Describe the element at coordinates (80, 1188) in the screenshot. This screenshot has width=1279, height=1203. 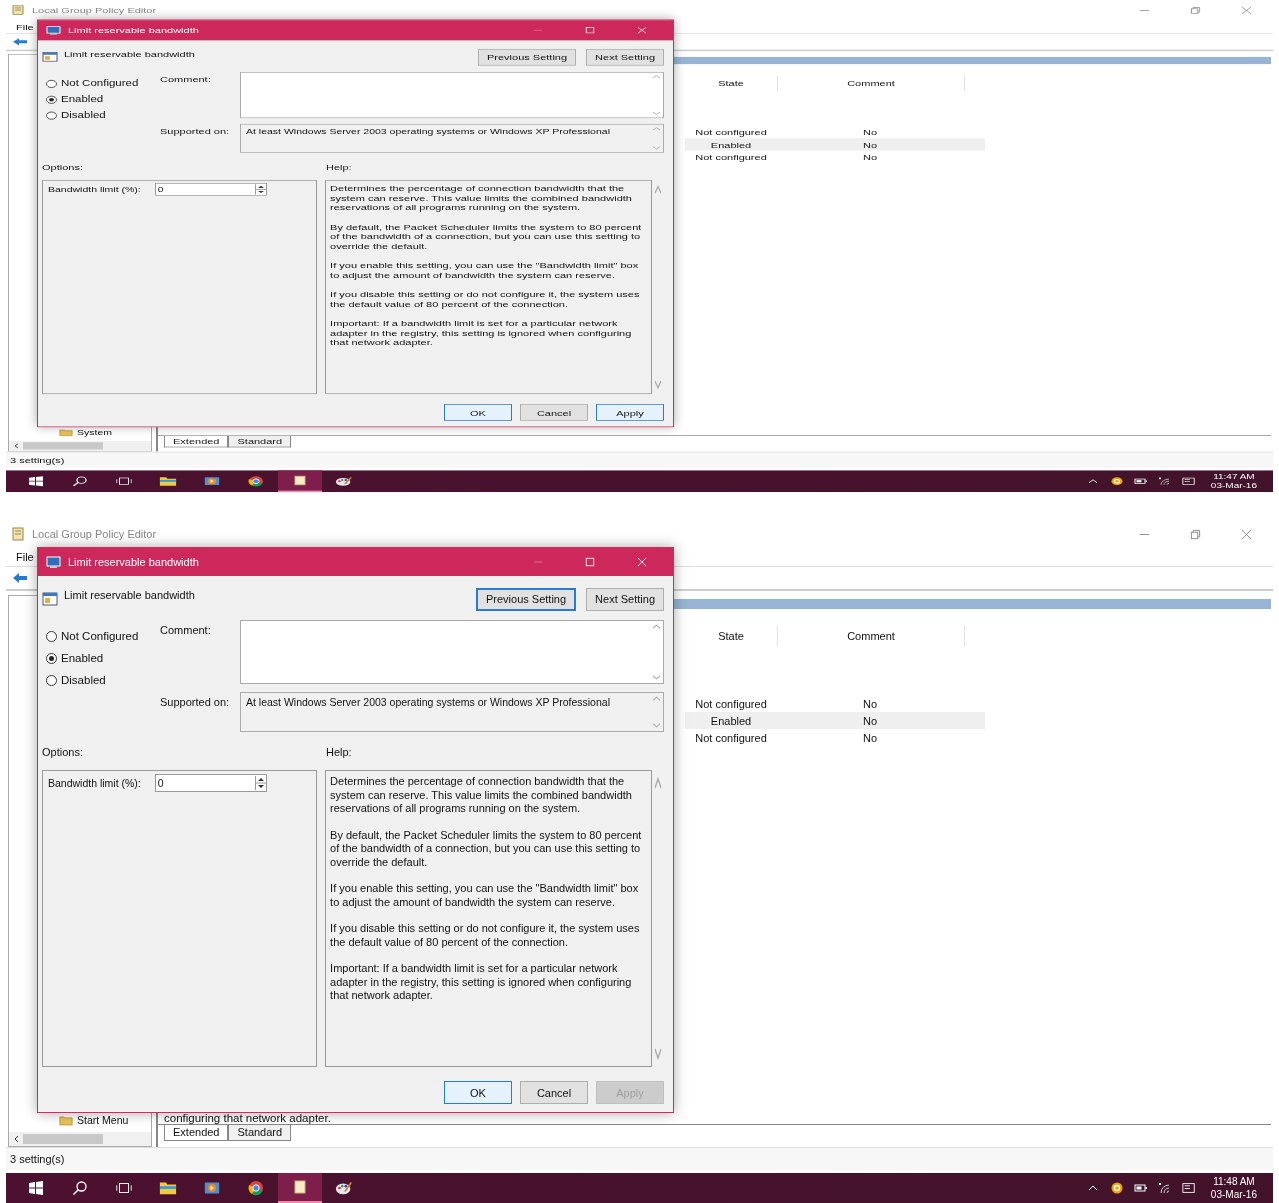
I see `search-icon` at that location.